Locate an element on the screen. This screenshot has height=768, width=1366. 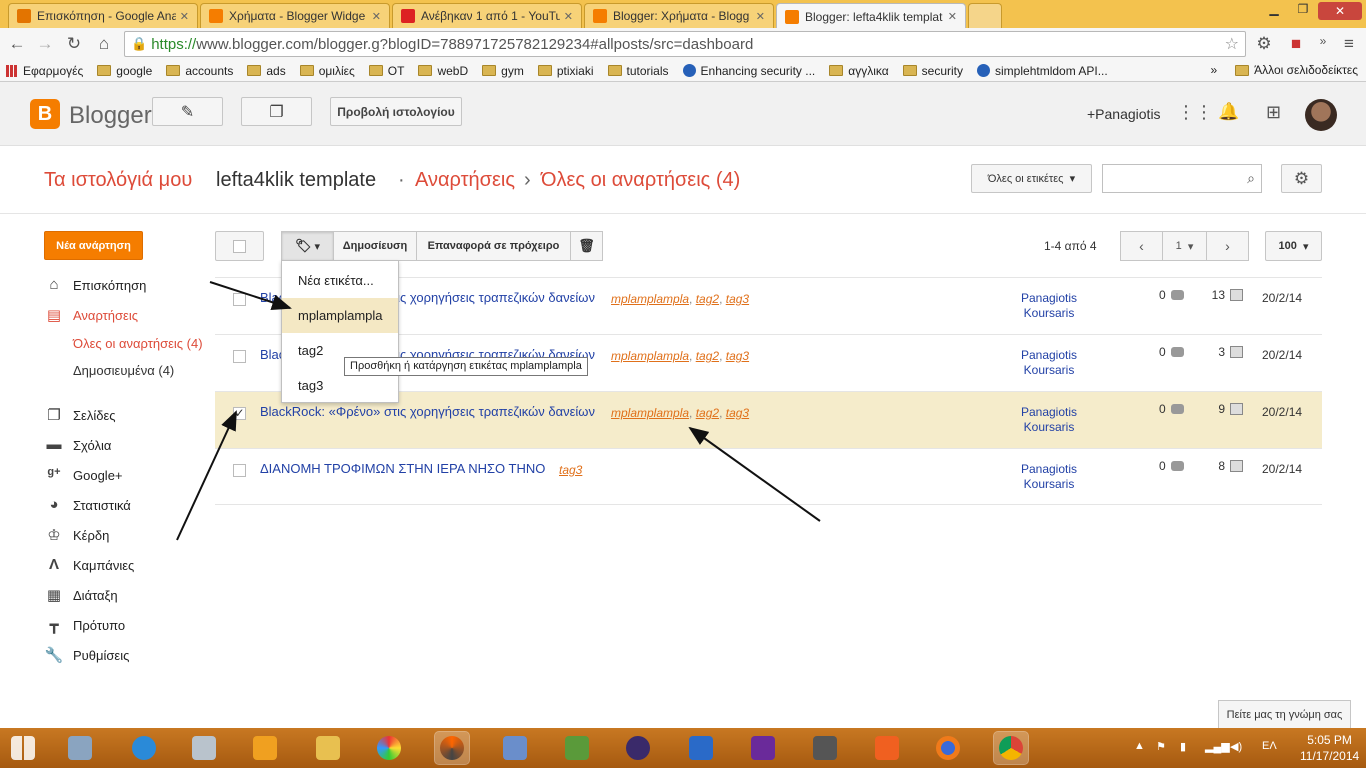
post-views-count: 9 is located at coordinates (1224, 409).